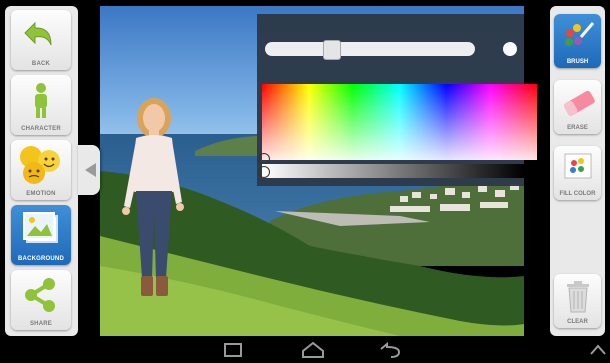  What do you see at coordinates (40, 227) in the screenshot?
I see `background-icon` at bounding box center [40, 227].